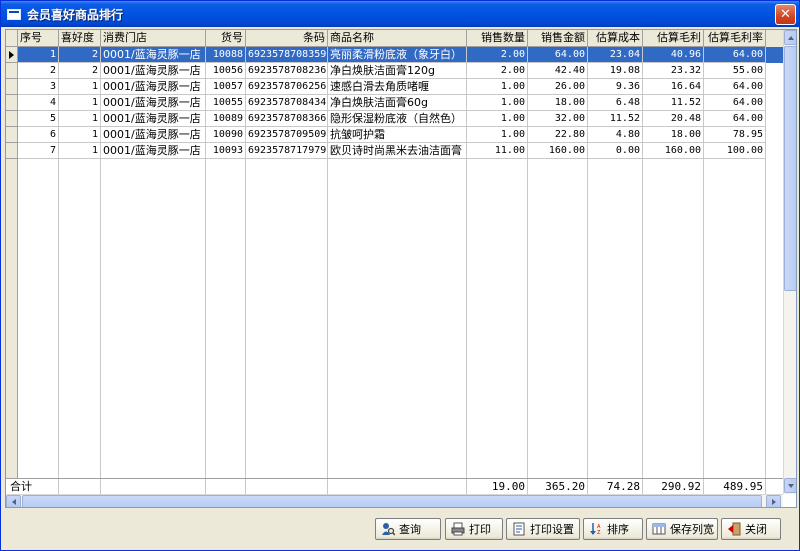  What do you see at coordinates (673, 135) in the screenshot?
I see `cell-est-profit: 18.00` at bounding box center [673, 135].